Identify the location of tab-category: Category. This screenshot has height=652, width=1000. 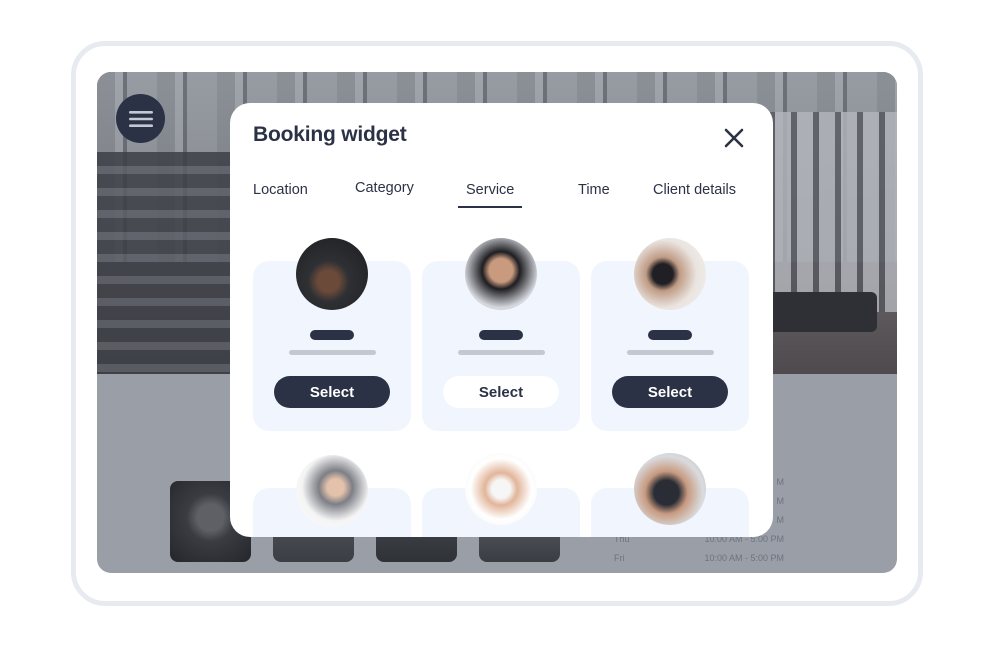
(384, 193).